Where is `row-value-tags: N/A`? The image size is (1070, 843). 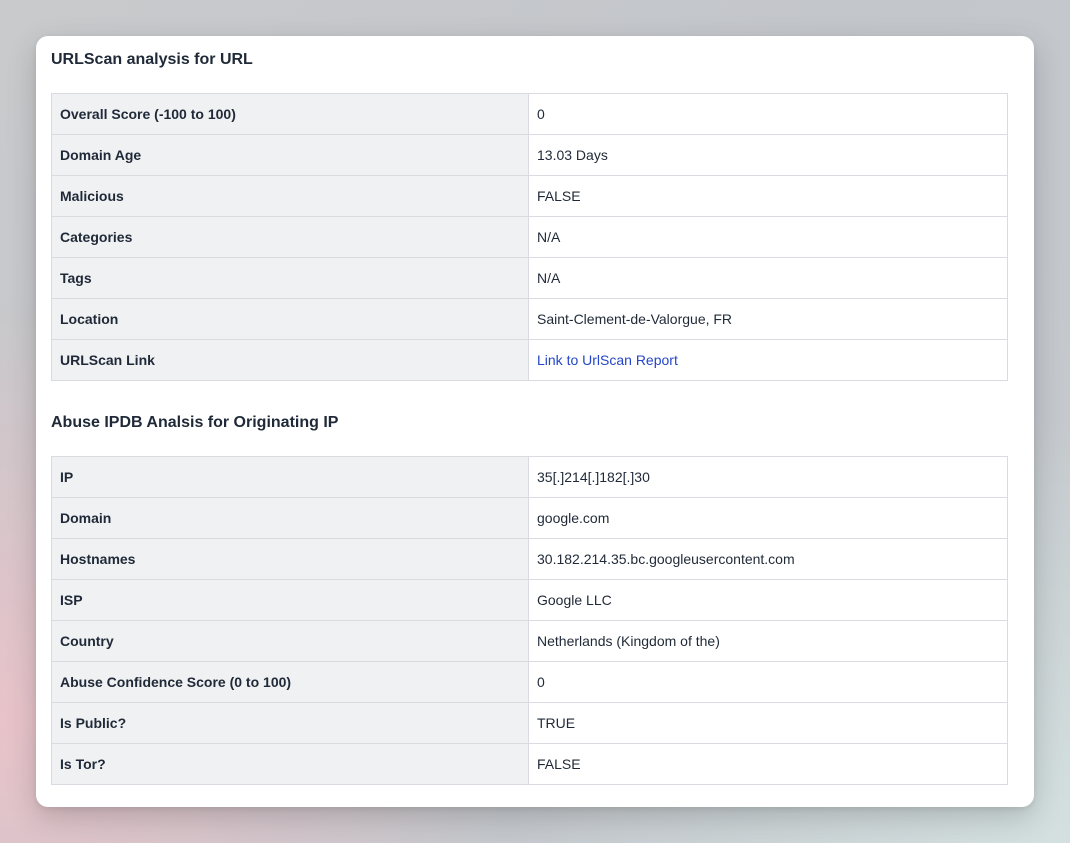
row-value-tags: N/A is located at coordinates (768, 278).